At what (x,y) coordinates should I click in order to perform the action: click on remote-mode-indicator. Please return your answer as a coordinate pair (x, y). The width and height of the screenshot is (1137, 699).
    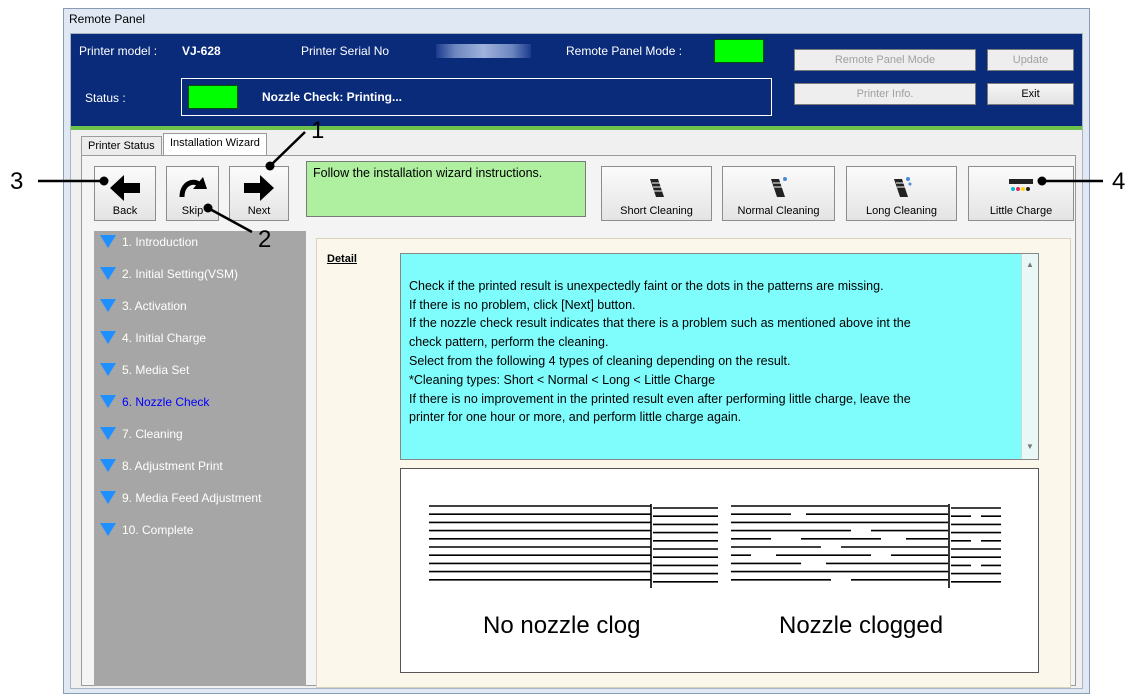
    Looking at the image, I should click on (739, 51).